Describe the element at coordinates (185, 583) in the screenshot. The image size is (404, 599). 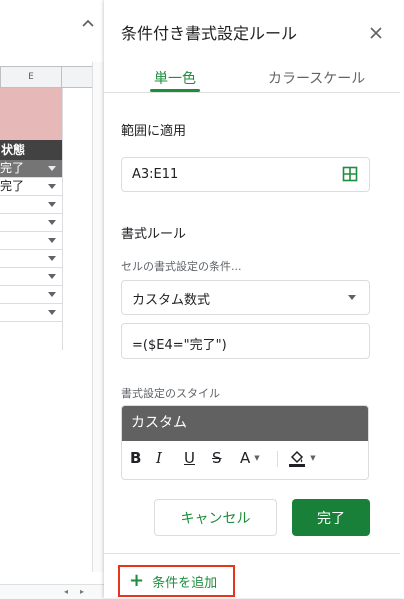
I see `add-rule-label: 条件を追加` at that location.